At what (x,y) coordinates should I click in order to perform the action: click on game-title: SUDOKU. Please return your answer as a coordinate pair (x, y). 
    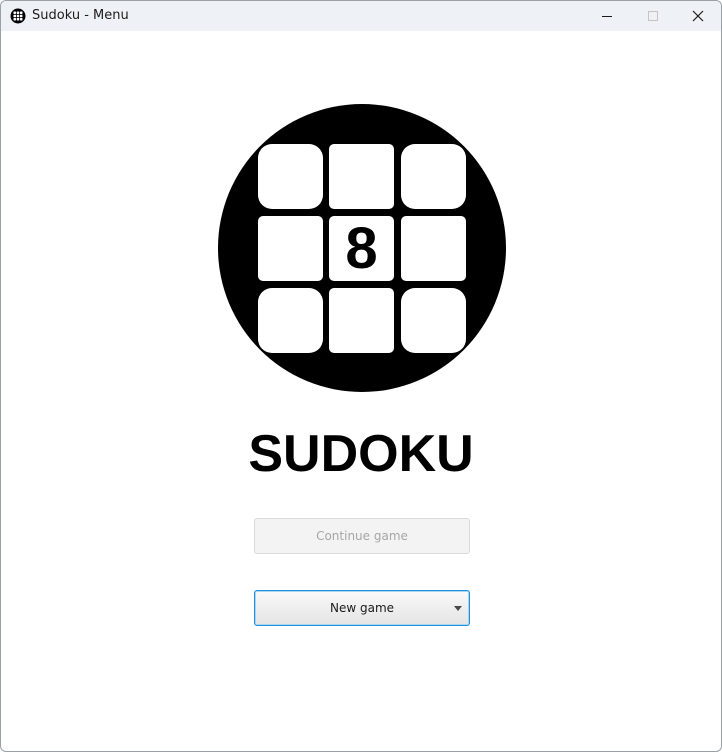
    Looking at the image, I should click on (361, 454).